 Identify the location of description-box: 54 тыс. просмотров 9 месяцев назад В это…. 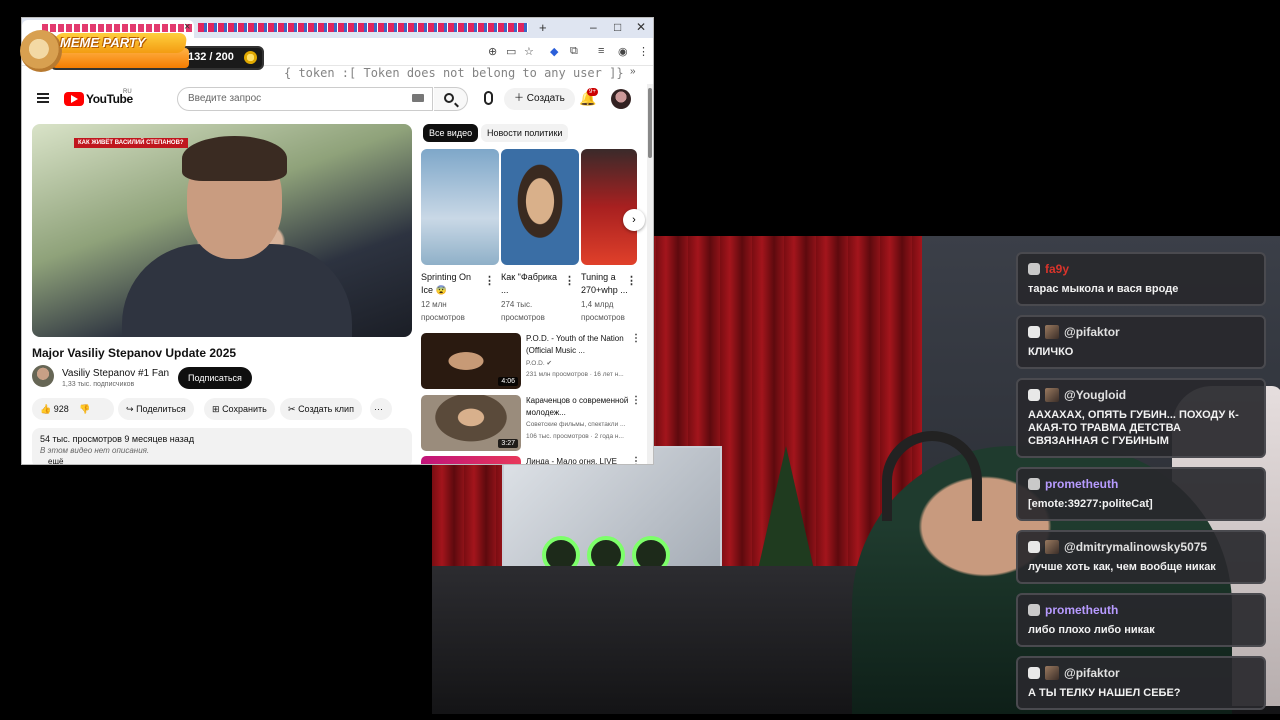
(222, 446).